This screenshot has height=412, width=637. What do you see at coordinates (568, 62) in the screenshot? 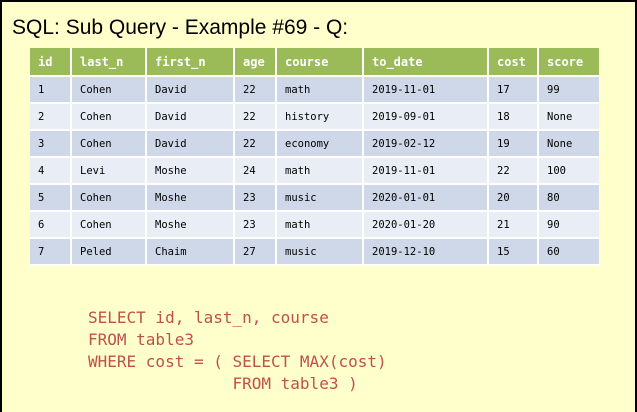
I see `column-header-score: score` at bounding box center [568, 62].